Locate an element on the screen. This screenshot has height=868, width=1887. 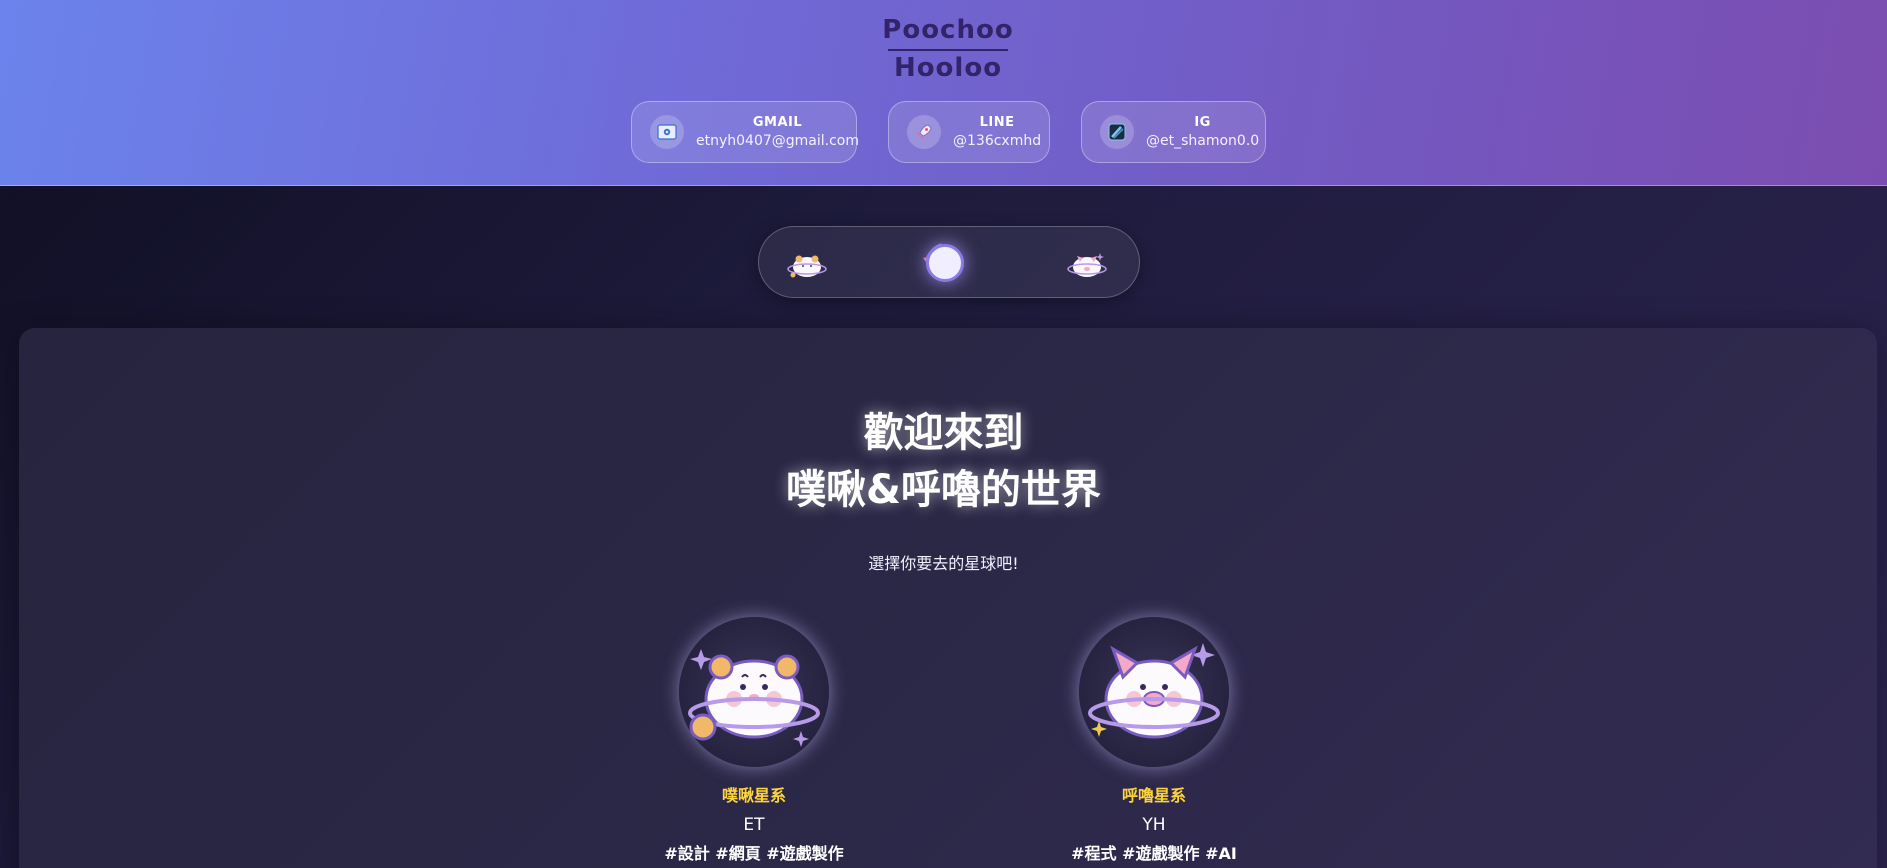
instagram-icon is located at coordinates (1117, 132).